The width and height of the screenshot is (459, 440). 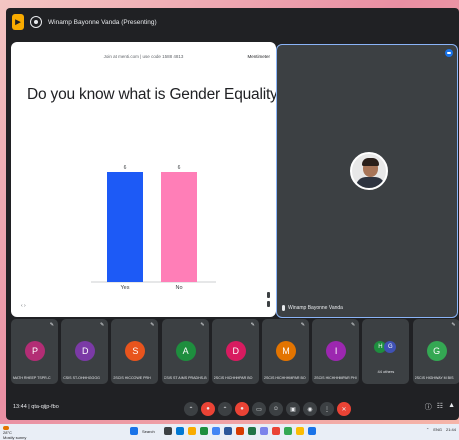 I want to click on meeting-info: 13:44 | qta-qijp-fbo, so click(x=36, y=407).